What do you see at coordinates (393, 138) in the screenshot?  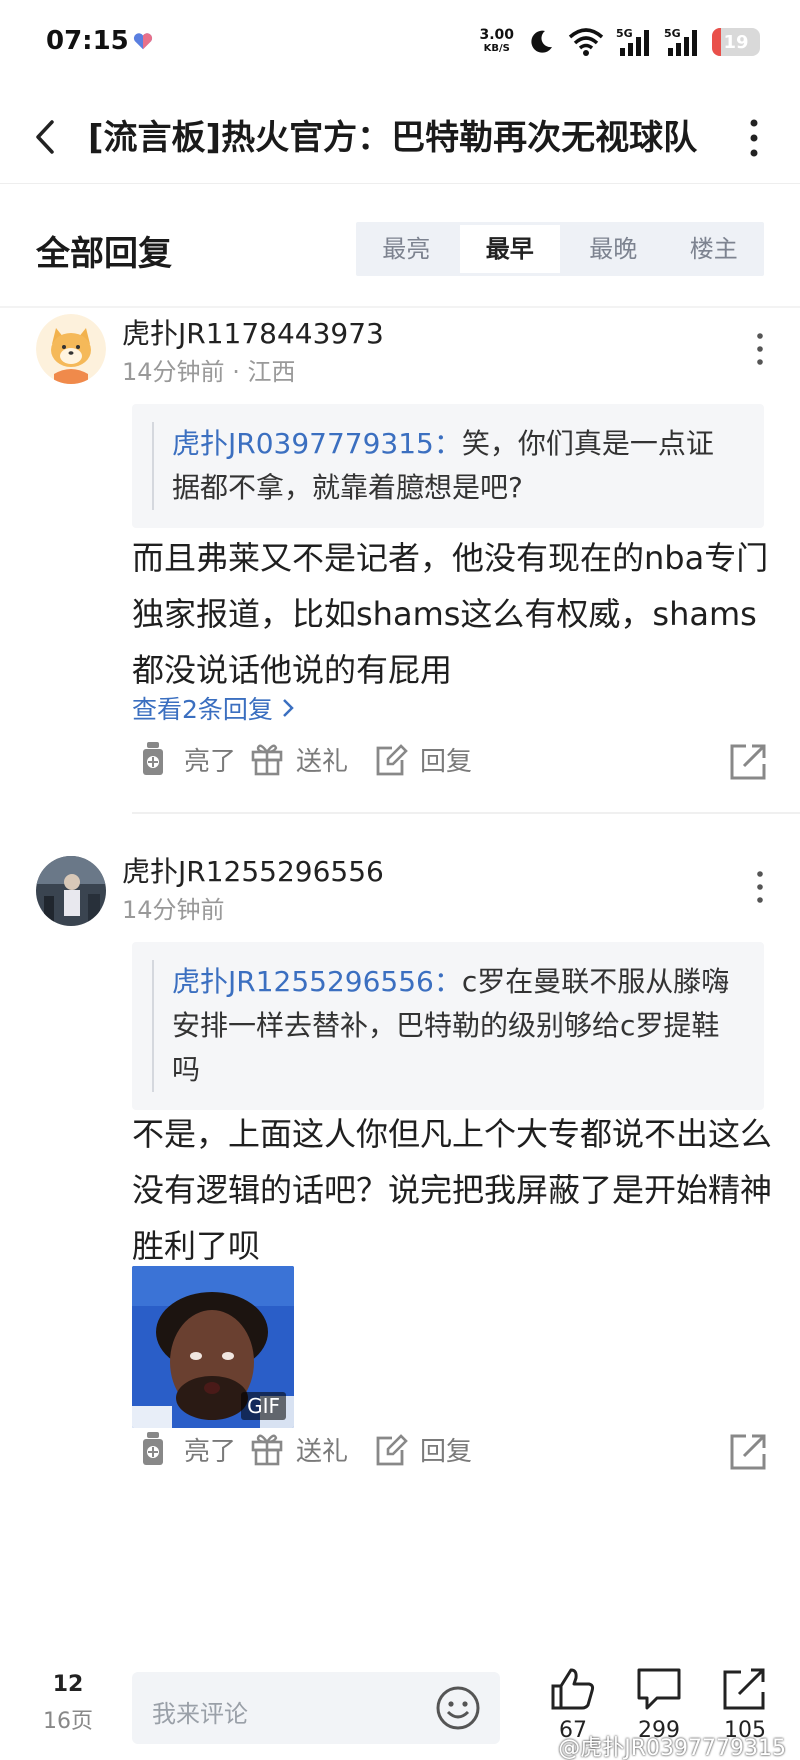 I see `page-title: [流言板]热火官方：巴特勒再次无视球队` at bounding box center [393, 138].